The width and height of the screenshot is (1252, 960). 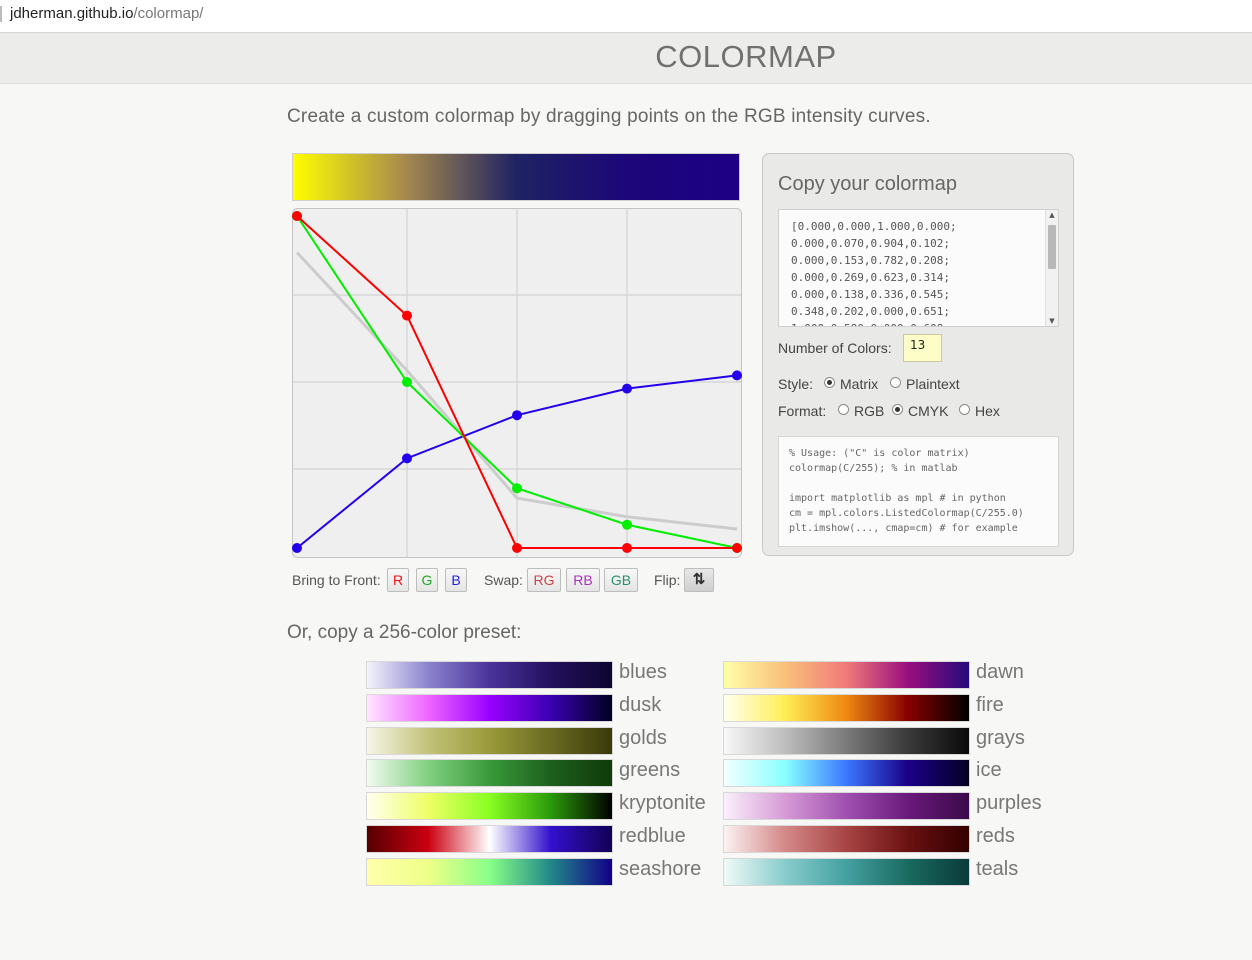 What do you see at coordinates (517, 383) in the screenshot?
I see `rgb-curve-editor` at bounding box center [517, 383].